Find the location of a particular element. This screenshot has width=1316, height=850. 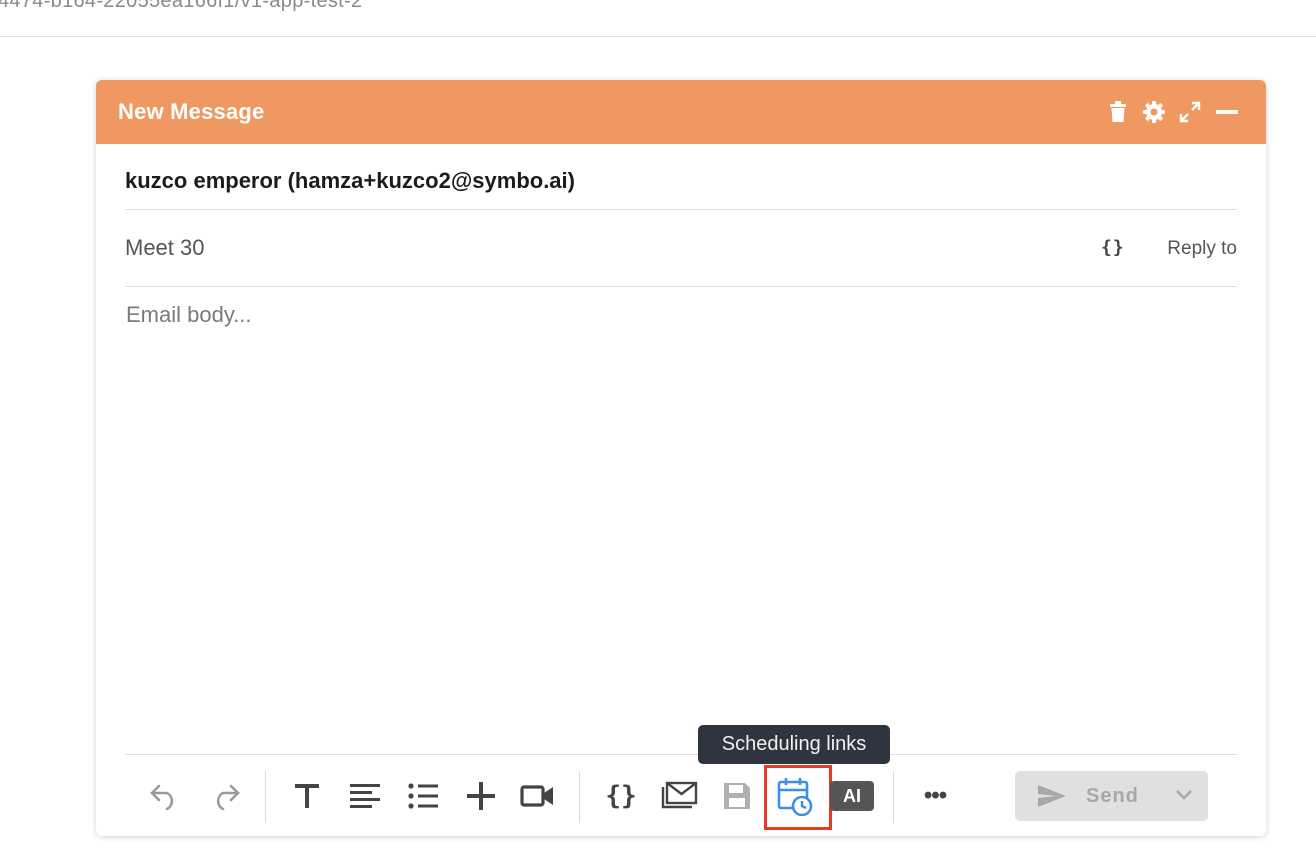

list-icon is located at coordinates (423, 796).